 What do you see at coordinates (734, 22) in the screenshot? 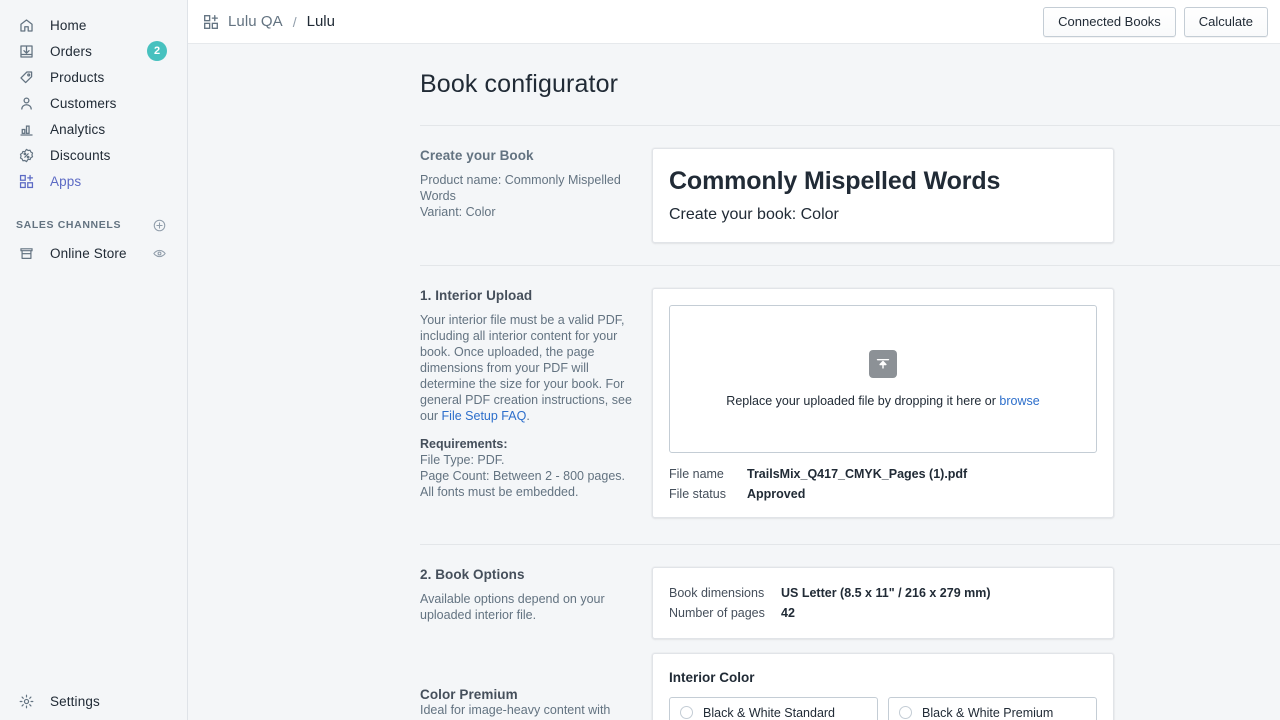
I see `topbar: Lulu QA / Lulu Connected Books Calculate` at bounding box center [734, 22].